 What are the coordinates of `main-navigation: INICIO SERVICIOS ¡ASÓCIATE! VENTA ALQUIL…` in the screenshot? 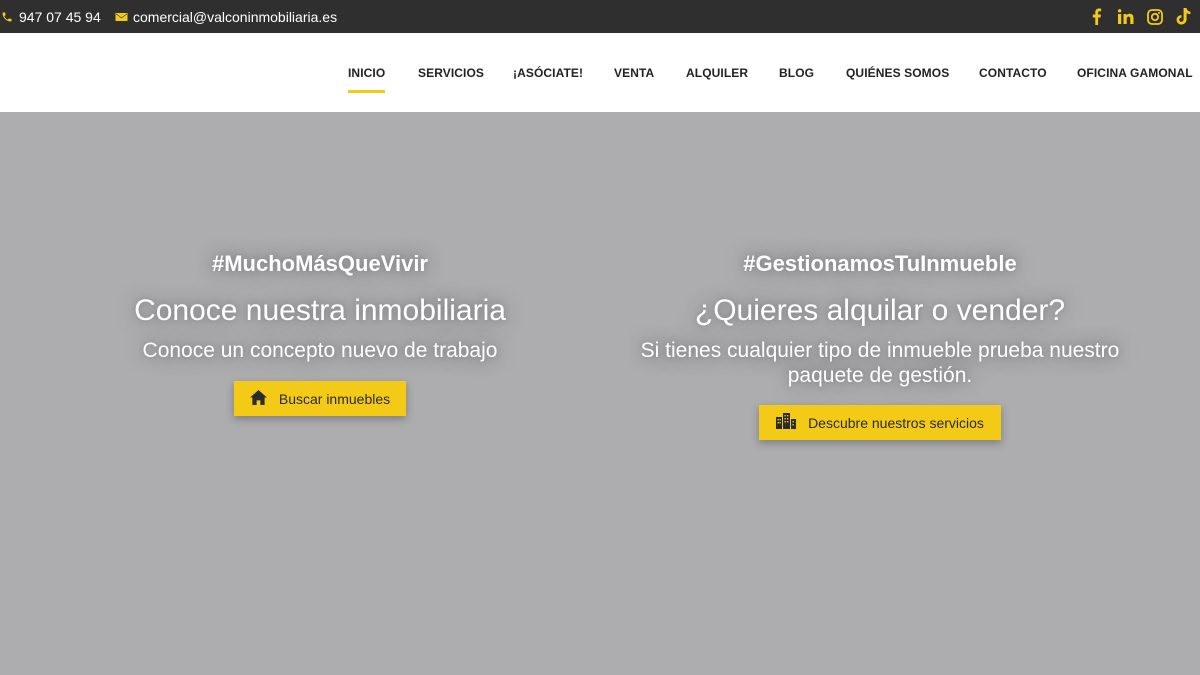 It's located at (600, 72).